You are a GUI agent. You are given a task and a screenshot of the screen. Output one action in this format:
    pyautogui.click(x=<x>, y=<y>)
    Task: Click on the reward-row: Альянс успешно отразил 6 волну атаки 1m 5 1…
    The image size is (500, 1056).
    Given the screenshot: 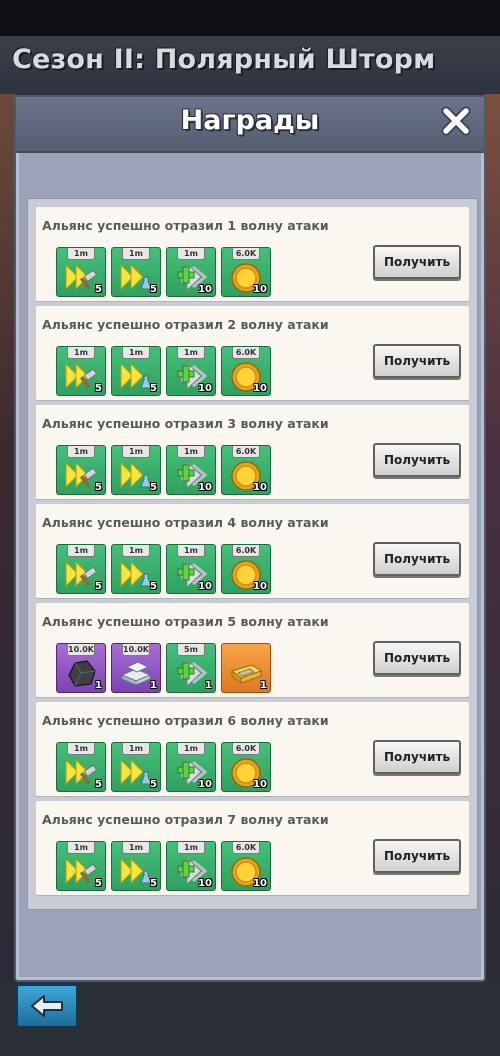 What is the action you would take?
    pyautogui.click(x=252, y=749)
    